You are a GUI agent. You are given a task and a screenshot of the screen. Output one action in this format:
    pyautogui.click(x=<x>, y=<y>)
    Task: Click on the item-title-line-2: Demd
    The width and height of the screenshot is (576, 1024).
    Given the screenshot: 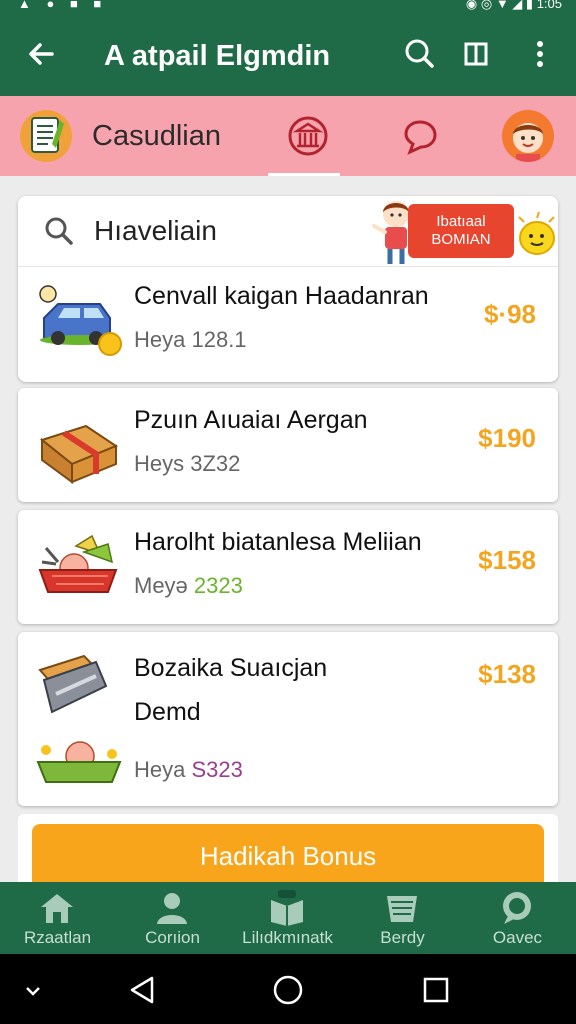 What is the action you would take?
    pyautogui.click(x=167, y=712)
    